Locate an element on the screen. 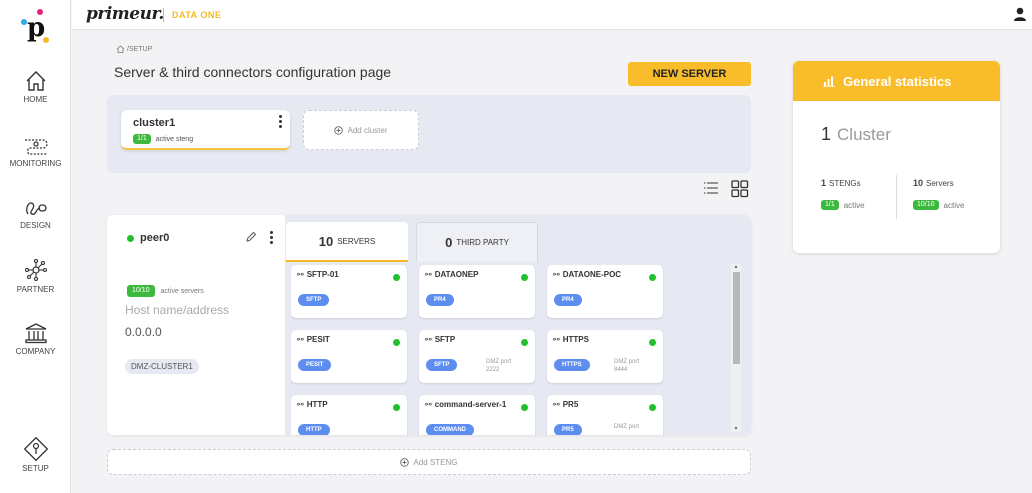  stats-stengs-badge: 1/1 is located at coordinates (830, 205).